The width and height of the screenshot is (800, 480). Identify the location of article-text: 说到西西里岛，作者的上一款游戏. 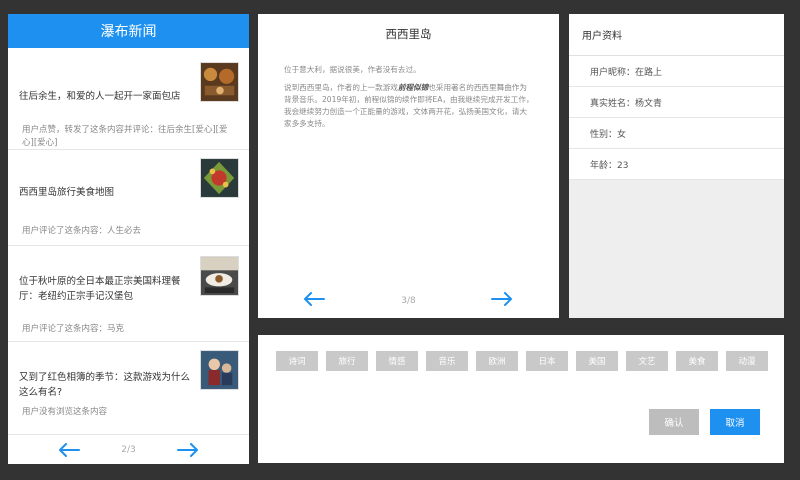
(341, 87).